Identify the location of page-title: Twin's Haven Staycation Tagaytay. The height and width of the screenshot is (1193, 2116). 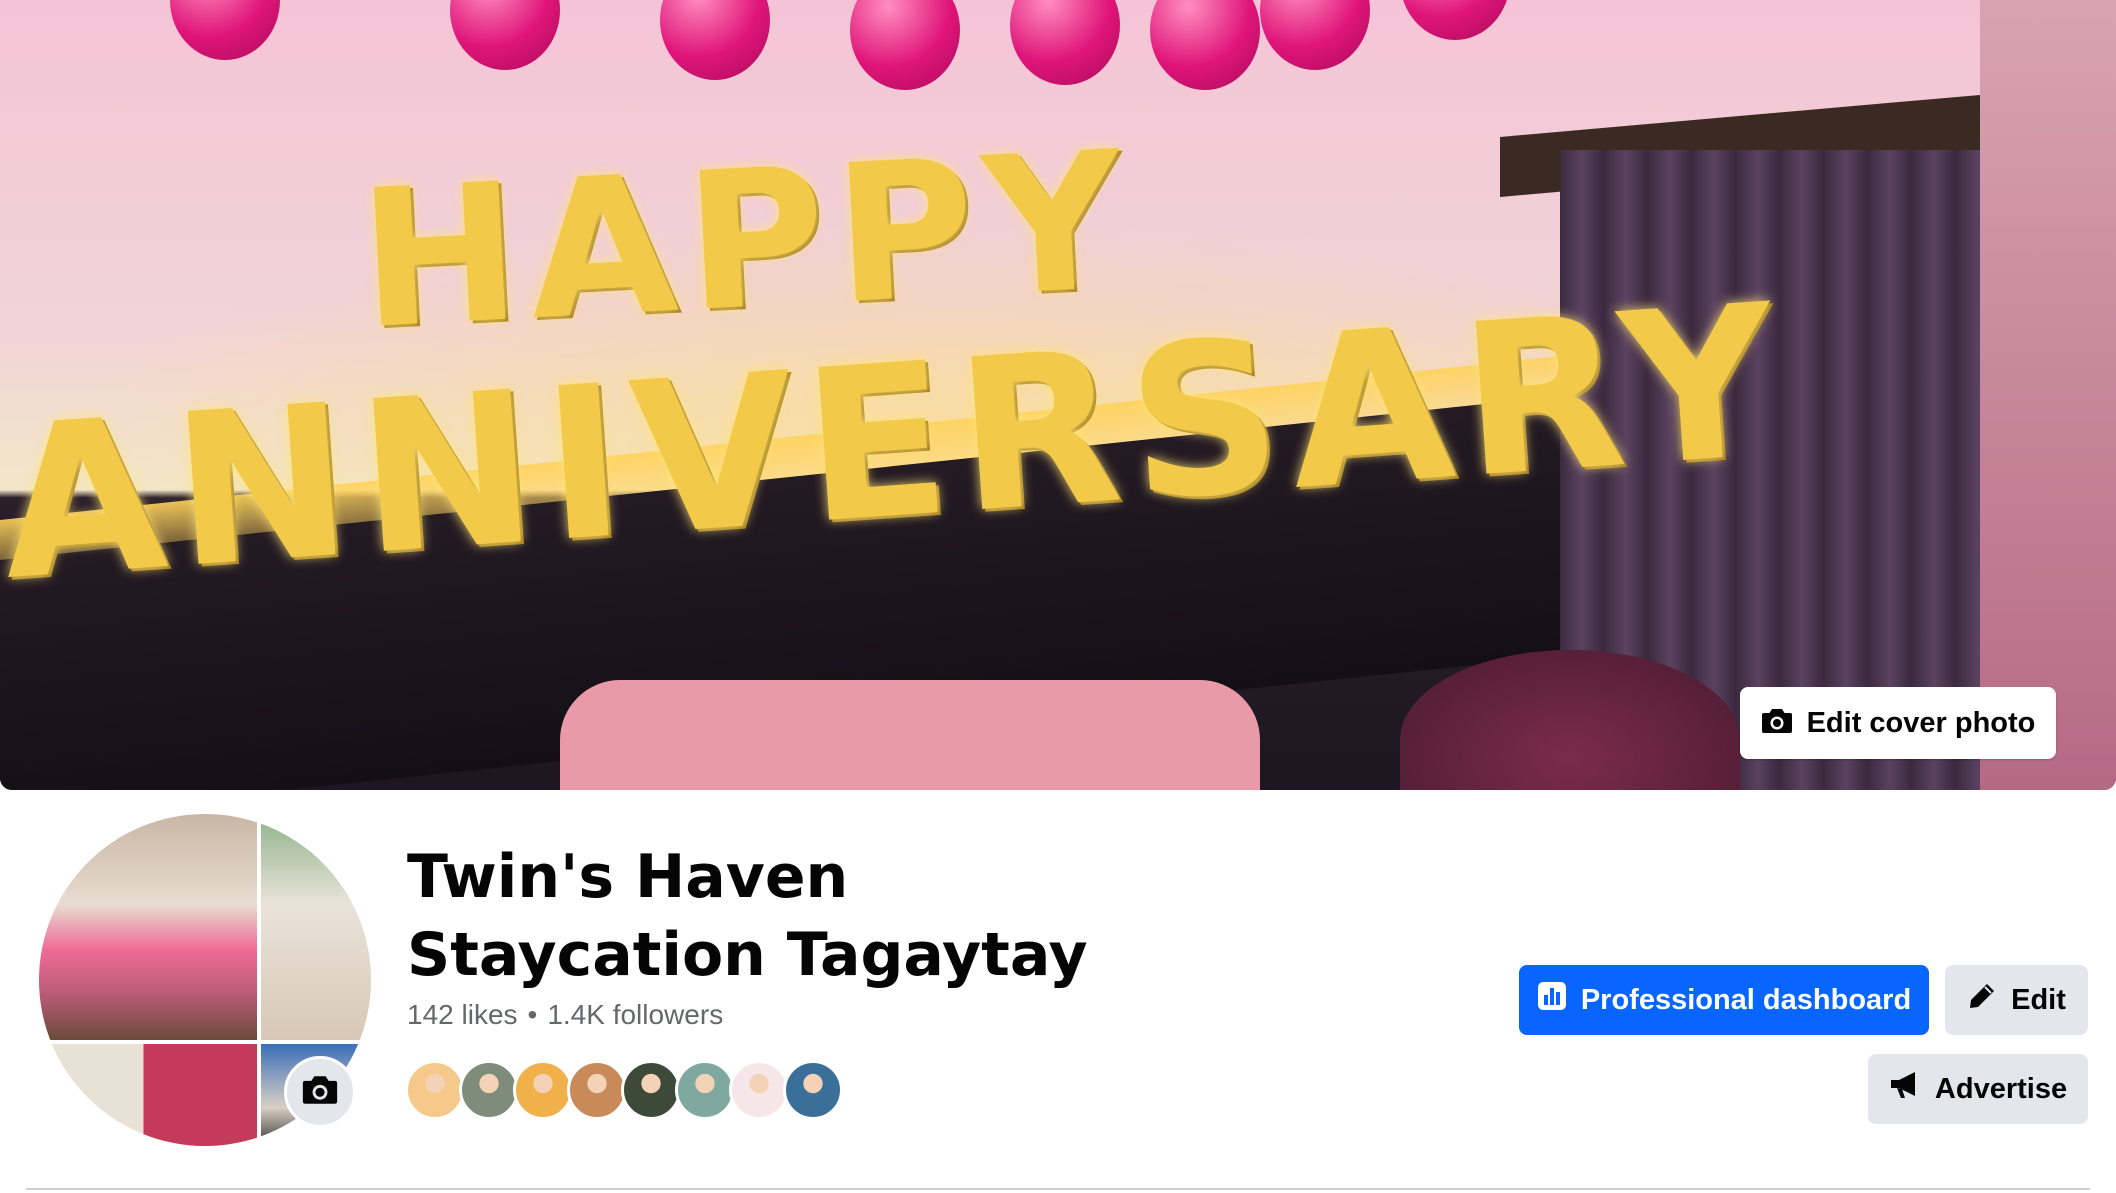
(747, 916).